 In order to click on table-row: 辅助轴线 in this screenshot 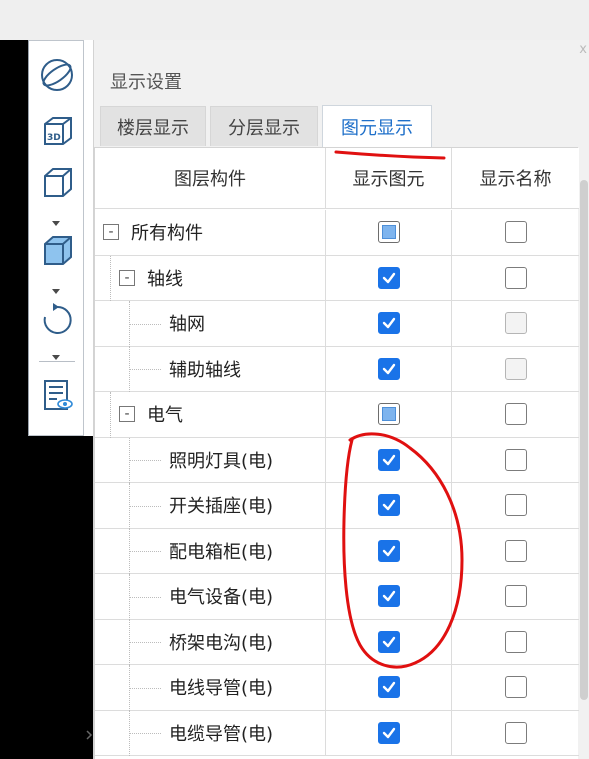, I will do `click(337, 369)`.